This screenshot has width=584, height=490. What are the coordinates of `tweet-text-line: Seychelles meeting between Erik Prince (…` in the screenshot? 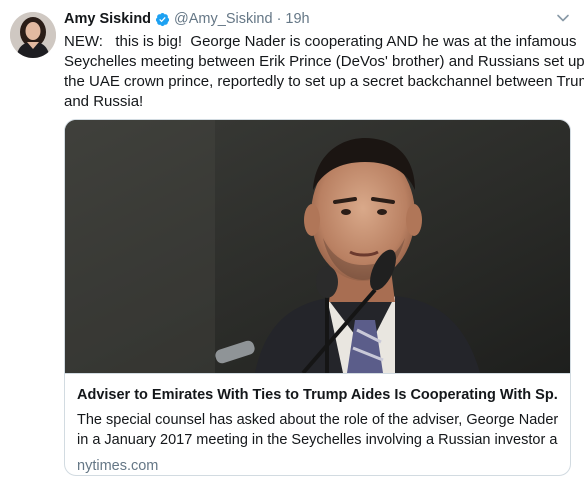 It's located at (324, 61).